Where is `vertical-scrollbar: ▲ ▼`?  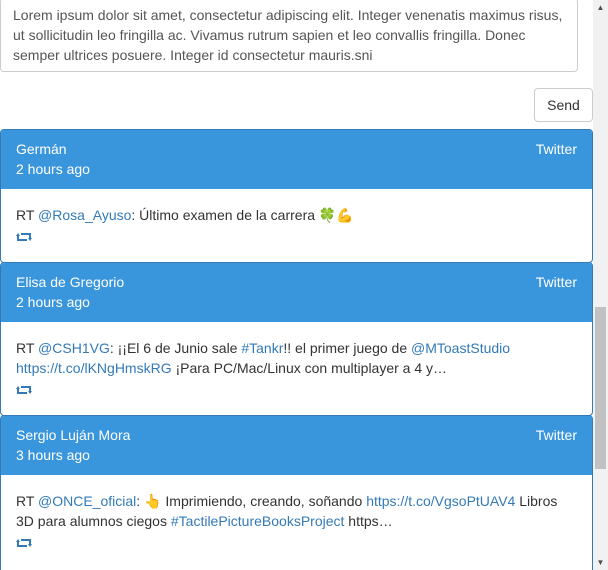
vertical-scrollbar: ▲ ▼ is located at coordinates (600, 285).